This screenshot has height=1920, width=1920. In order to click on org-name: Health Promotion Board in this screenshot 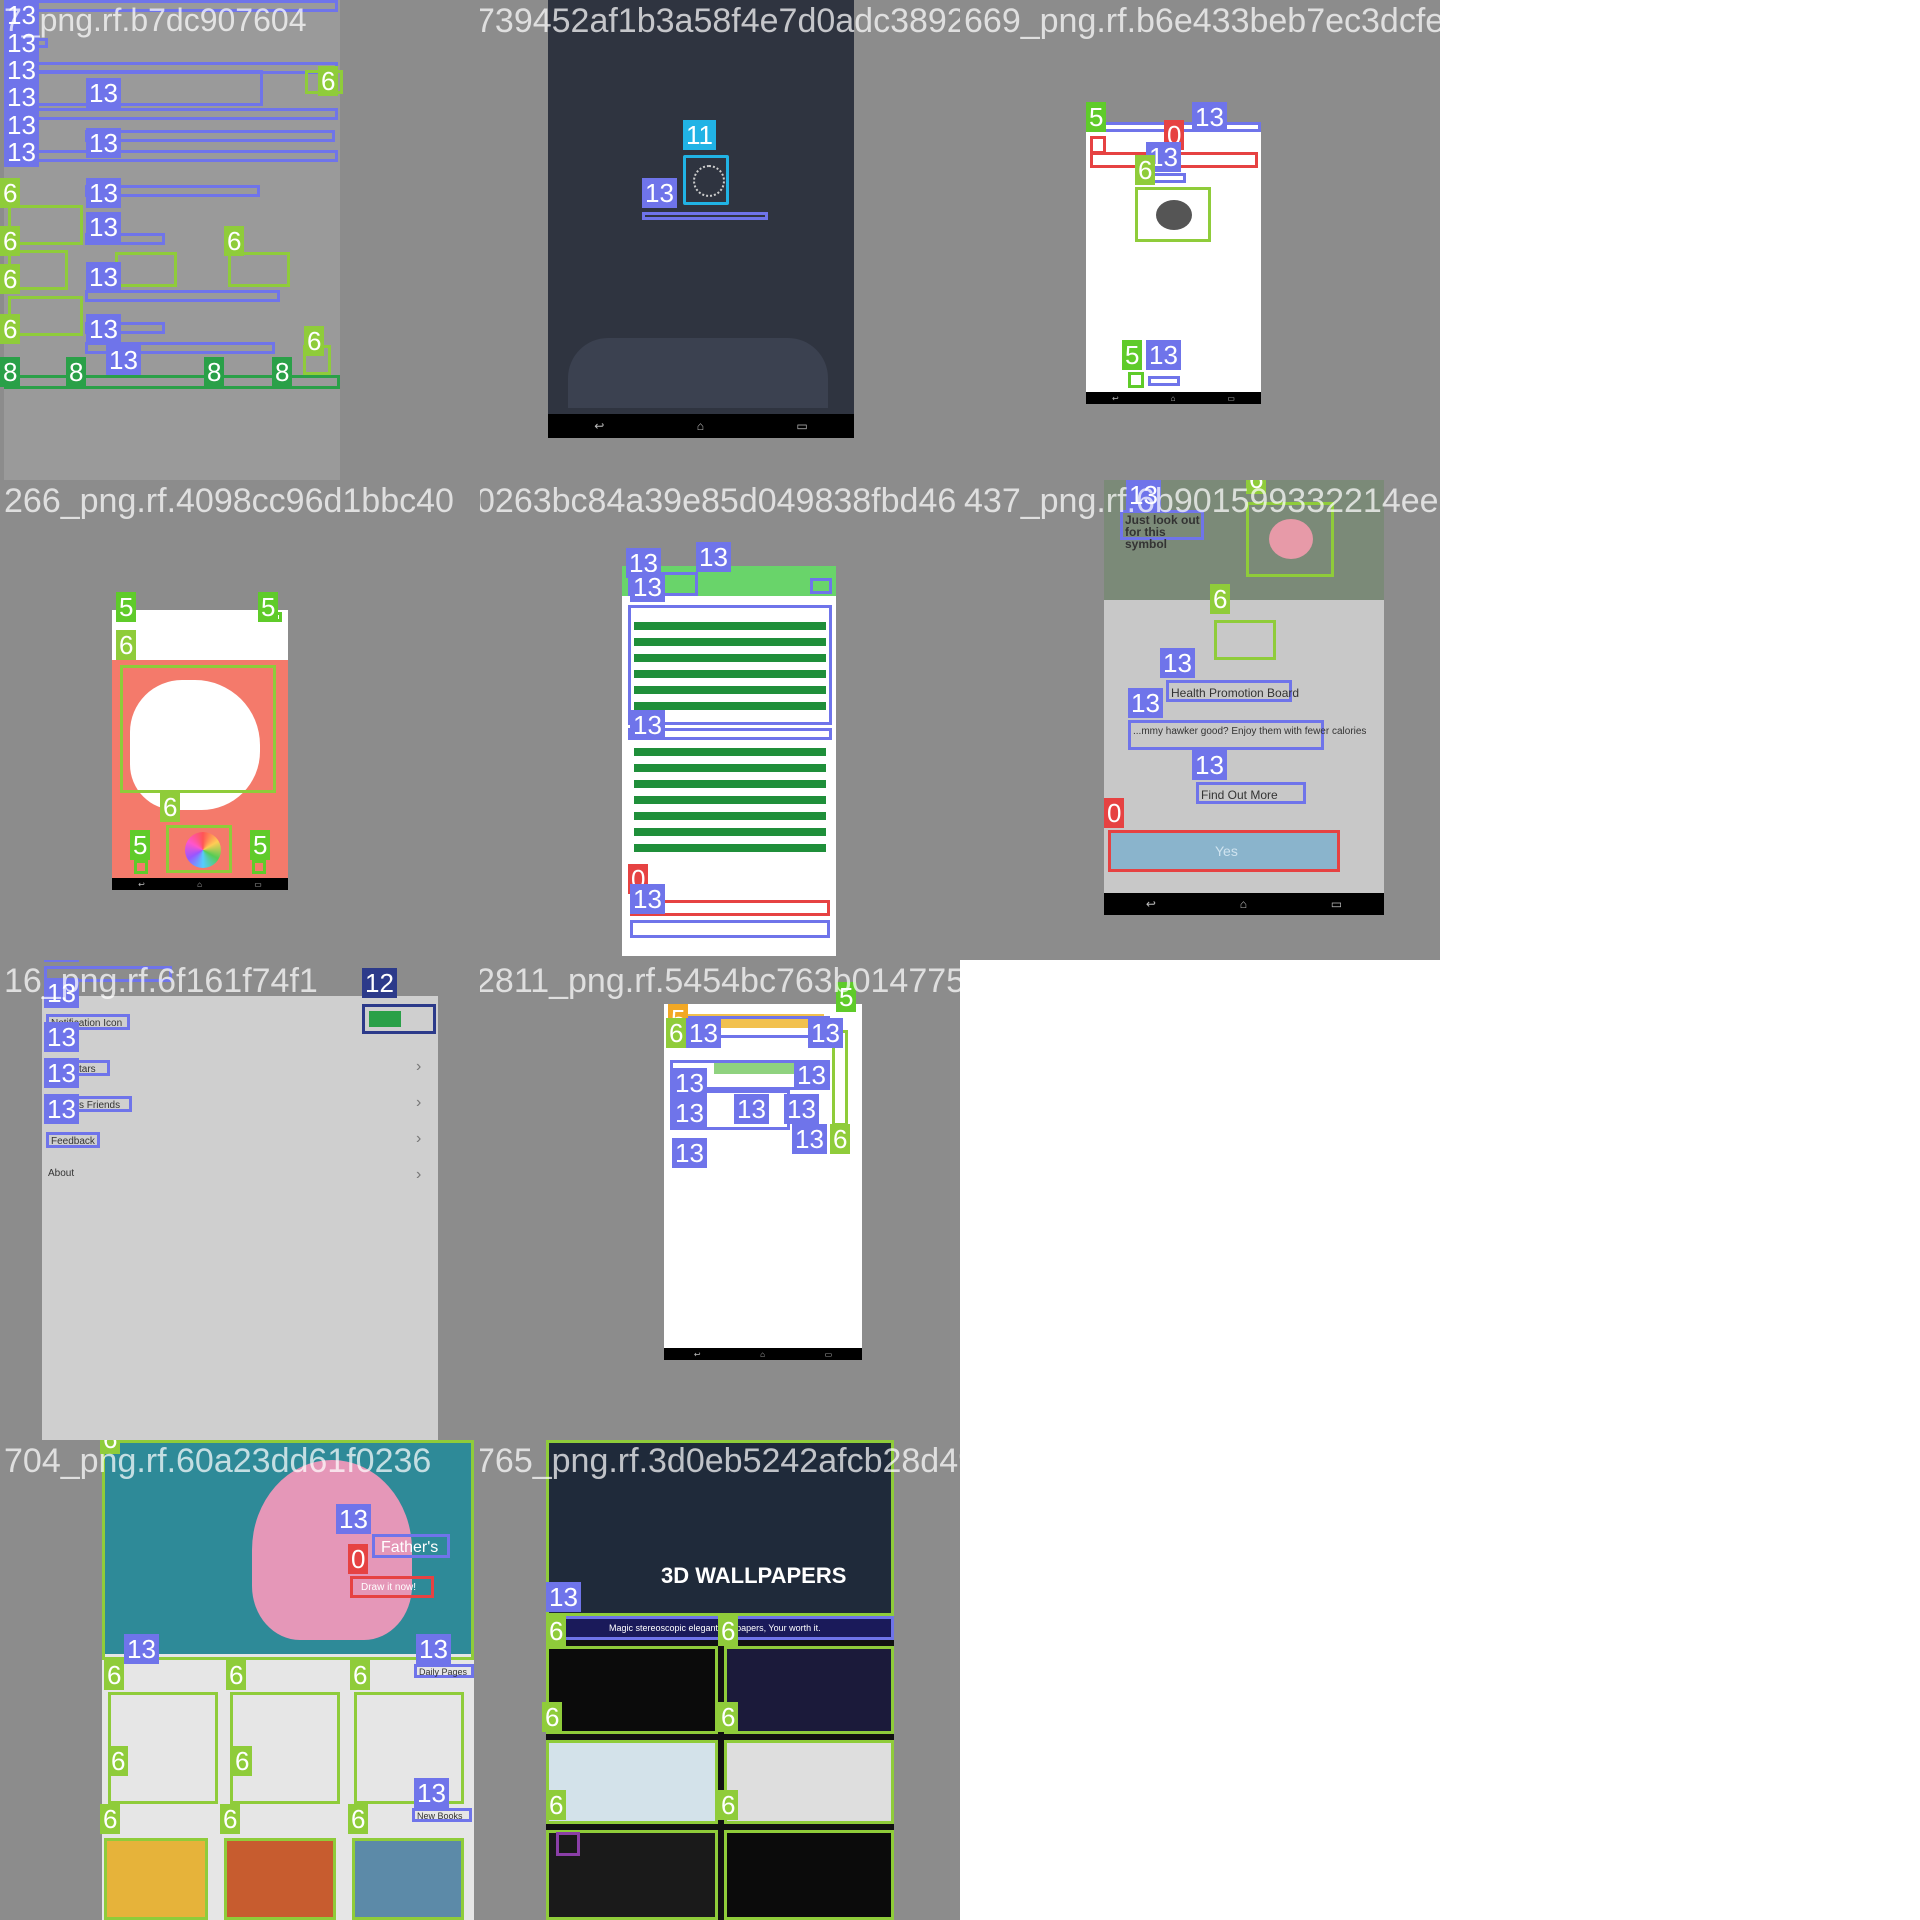, I will do `click(1232, 691)`.